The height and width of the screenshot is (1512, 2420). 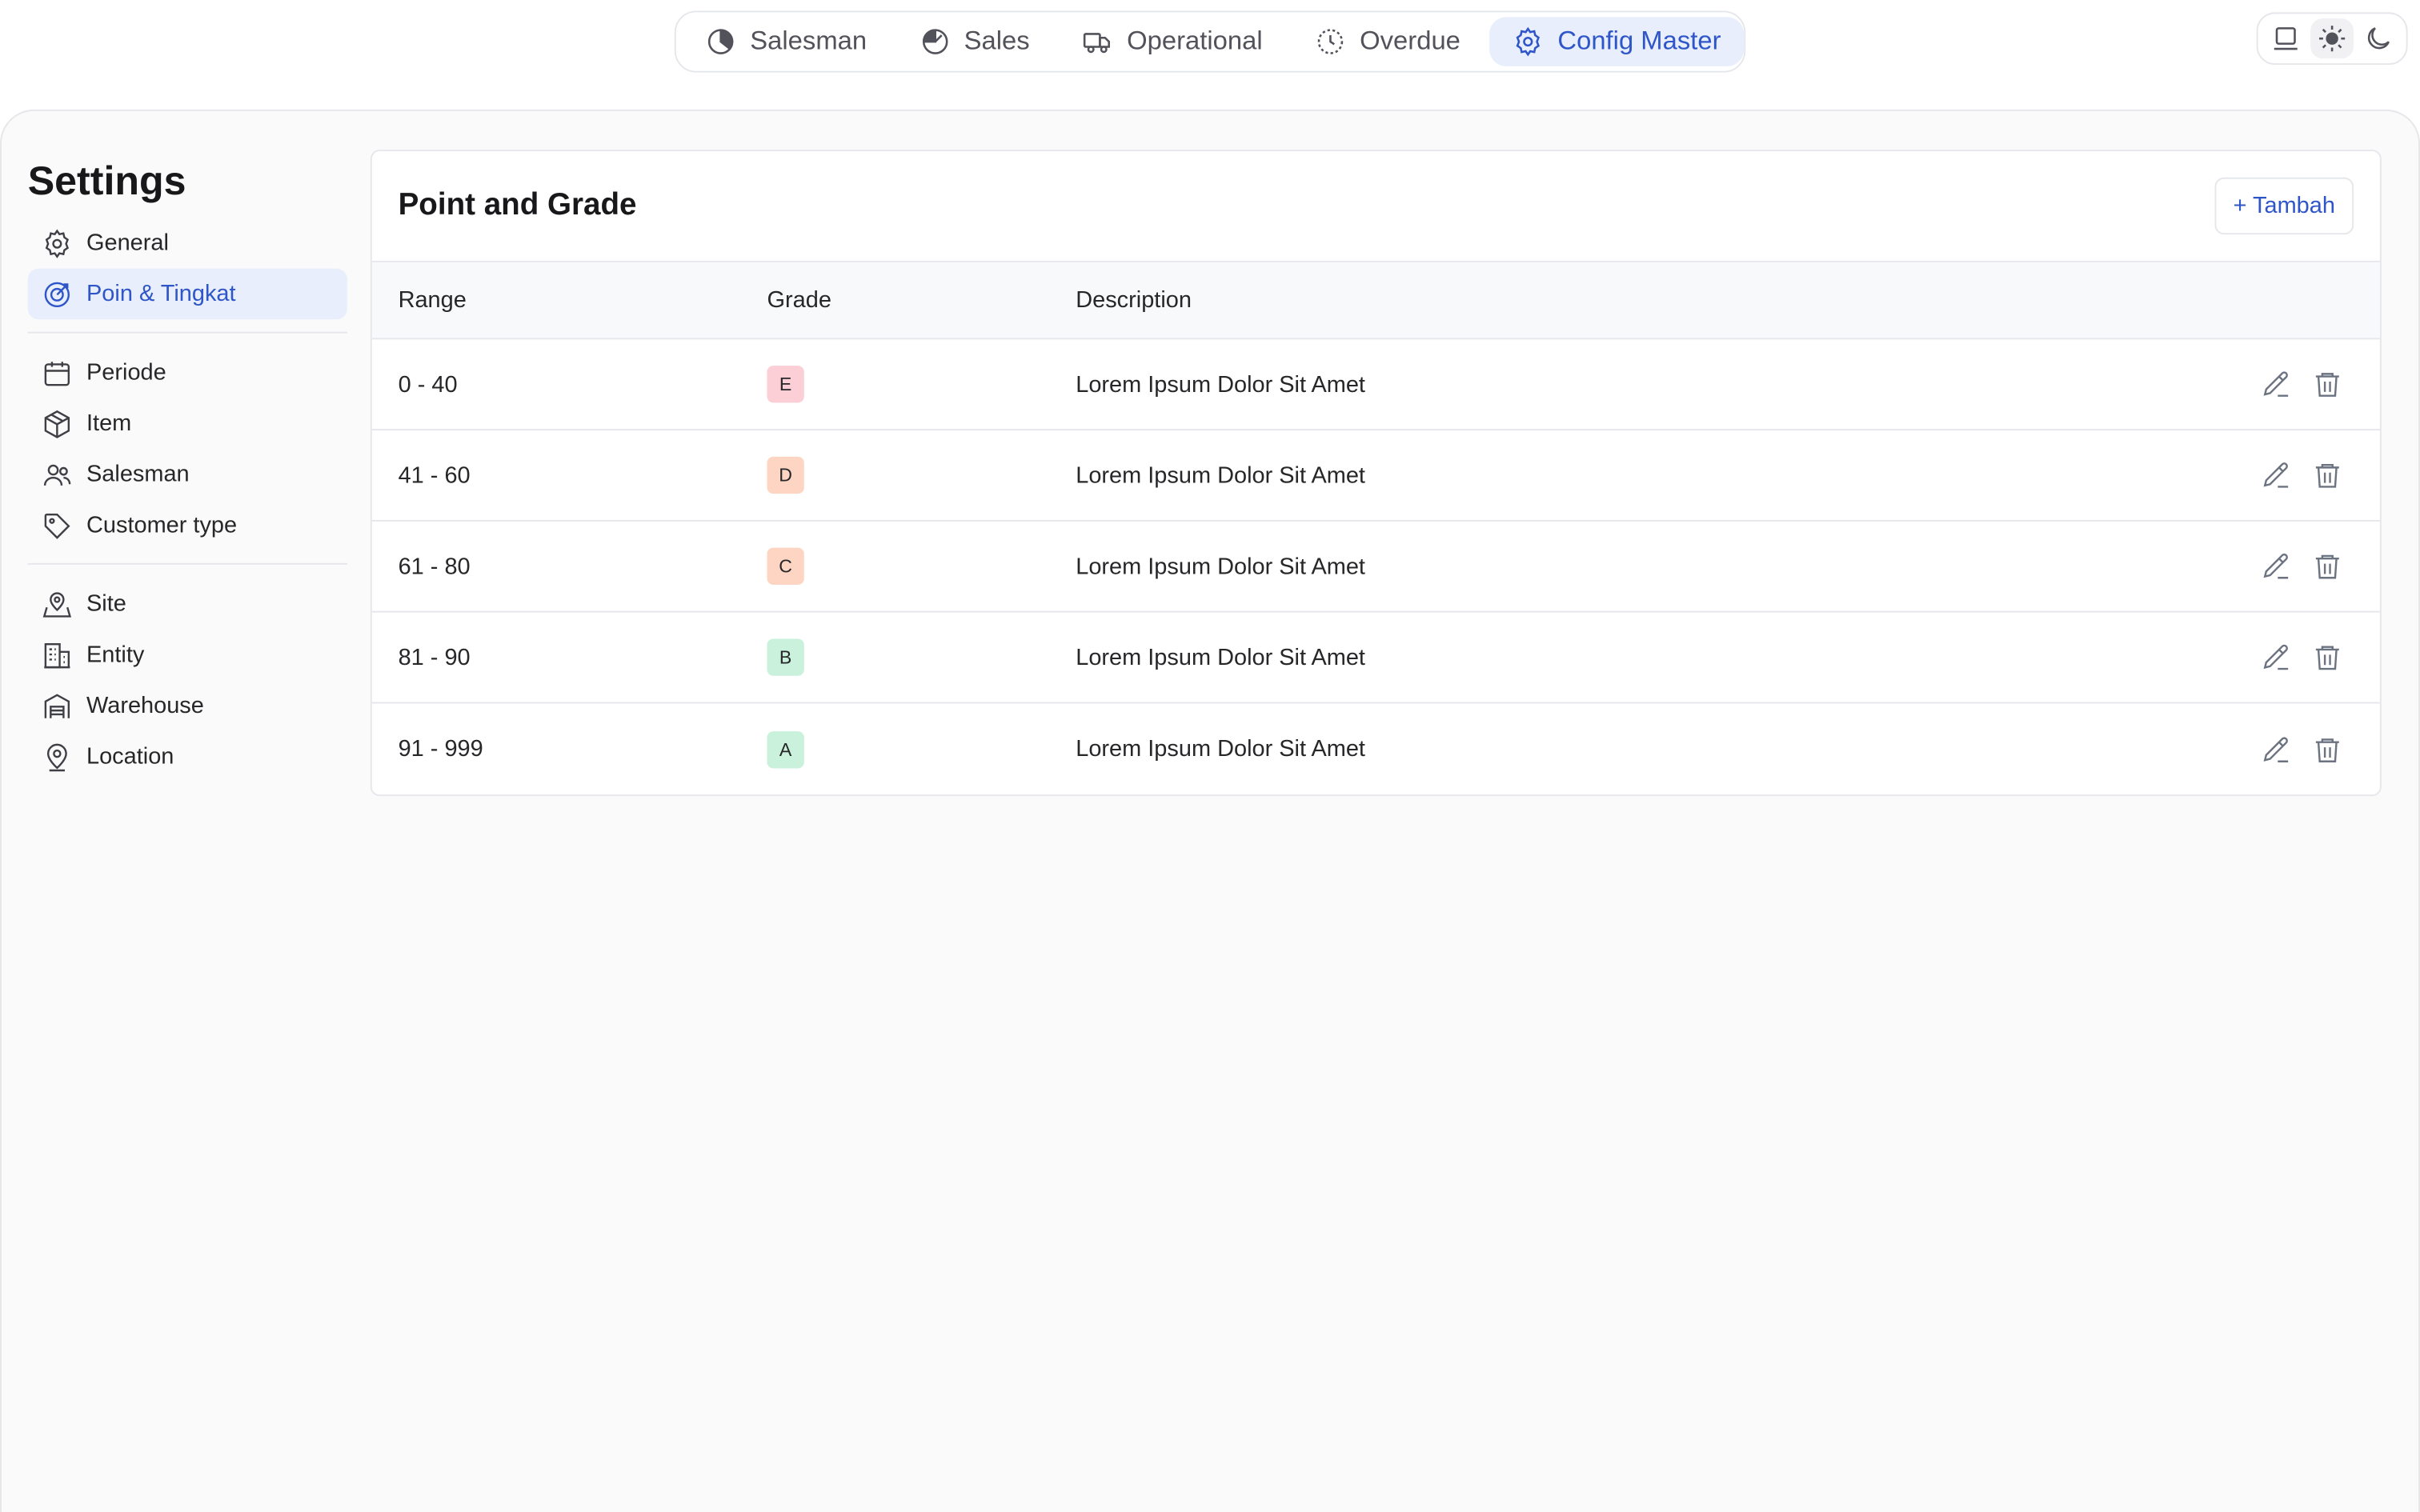 What do you see at coordinates (187, 474) in the screenshot?
I see `sidebar-item-salesman: Salesman` at bounding box center [187, 474].